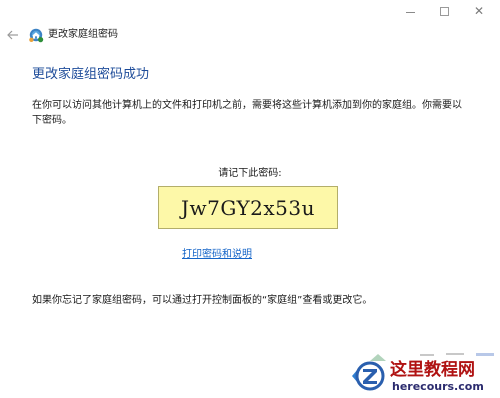 The width and height of the screenshot is (500, 398). I want to click on homegroup-icon, so click(36, 35).